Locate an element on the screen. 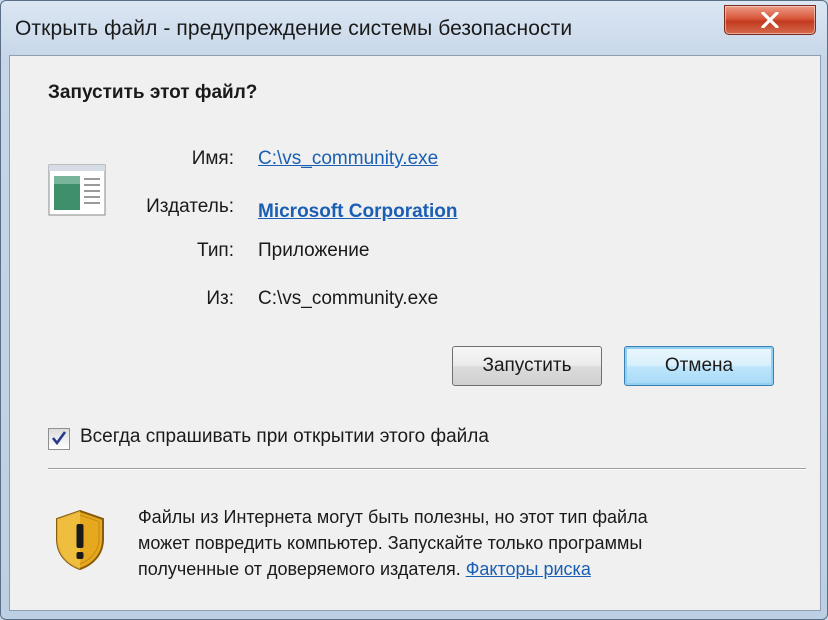 The height and width of the screenshot is (620, 828). name-label: Имя: is located at coordinates (212, 158).